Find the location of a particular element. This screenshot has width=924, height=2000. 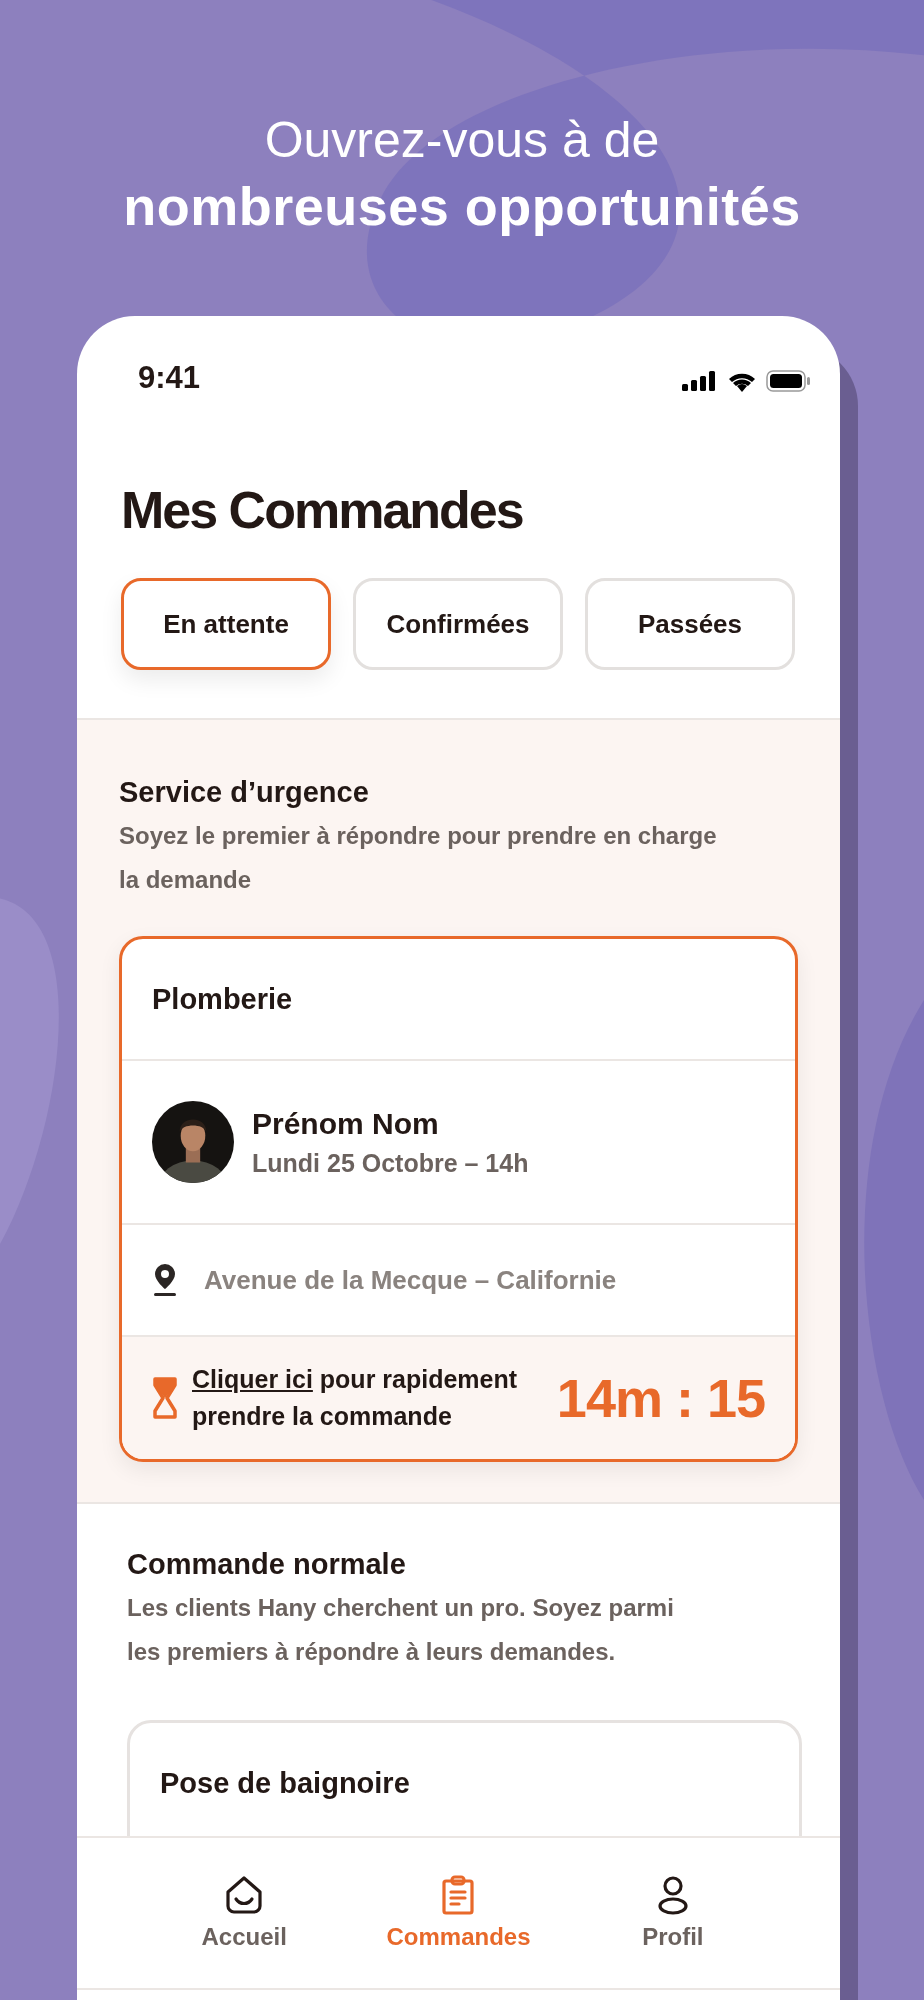

status-time: 9:41 is located at coordinates (169, 378).